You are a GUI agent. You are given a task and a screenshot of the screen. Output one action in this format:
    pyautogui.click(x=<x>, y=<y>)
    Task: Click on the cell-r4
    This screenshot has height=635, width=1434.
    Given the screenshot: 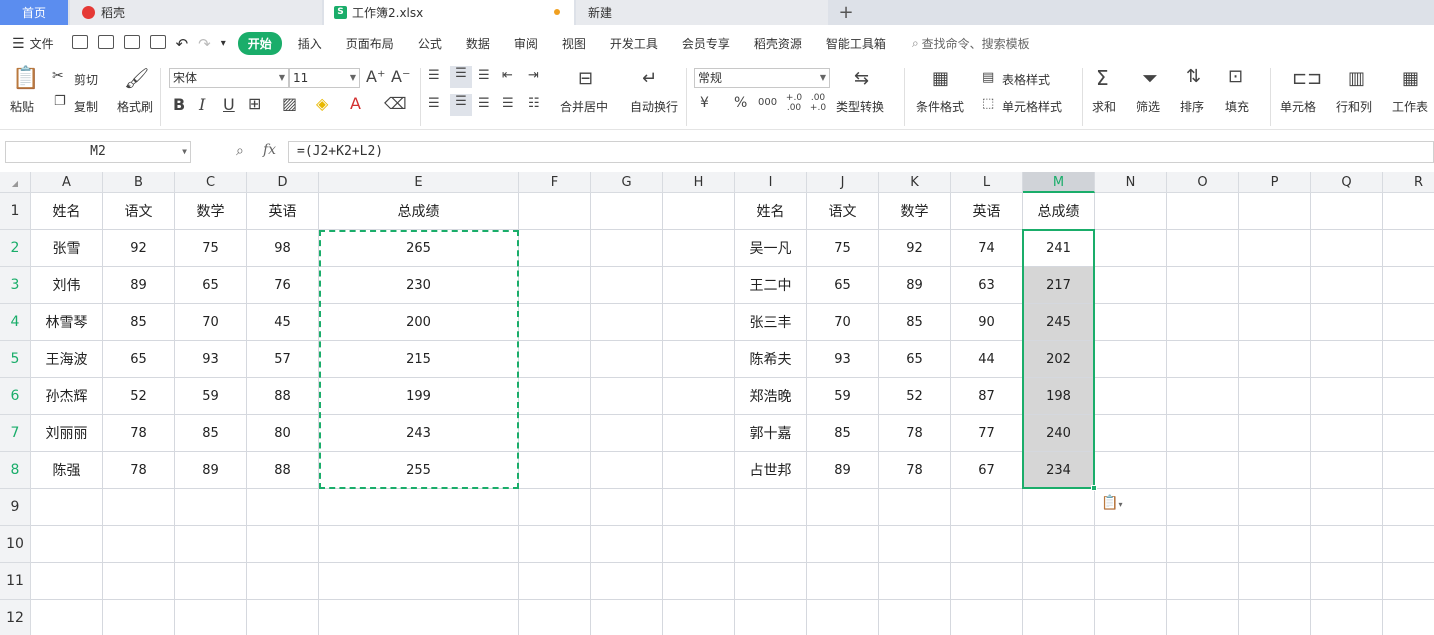 What is the action you would take?
    pyautogui.click(x=1408, y=322)
    